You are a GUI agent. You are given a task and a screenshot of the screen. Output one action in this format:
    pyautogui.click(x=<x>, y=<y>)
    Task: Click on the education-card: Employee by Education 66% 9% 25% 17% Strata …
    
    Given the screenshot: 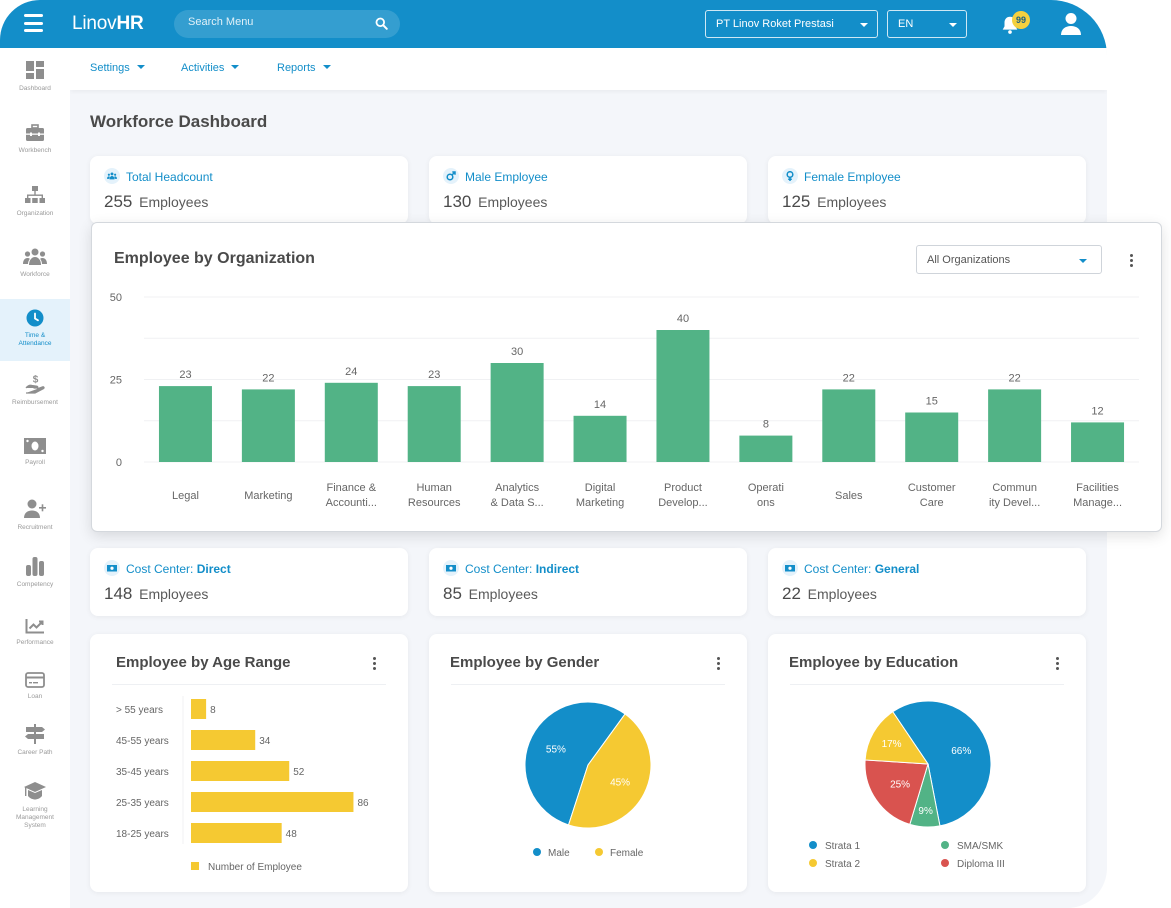 What is the action you would take?
    pyautogui.click(x=927, y=763)
    